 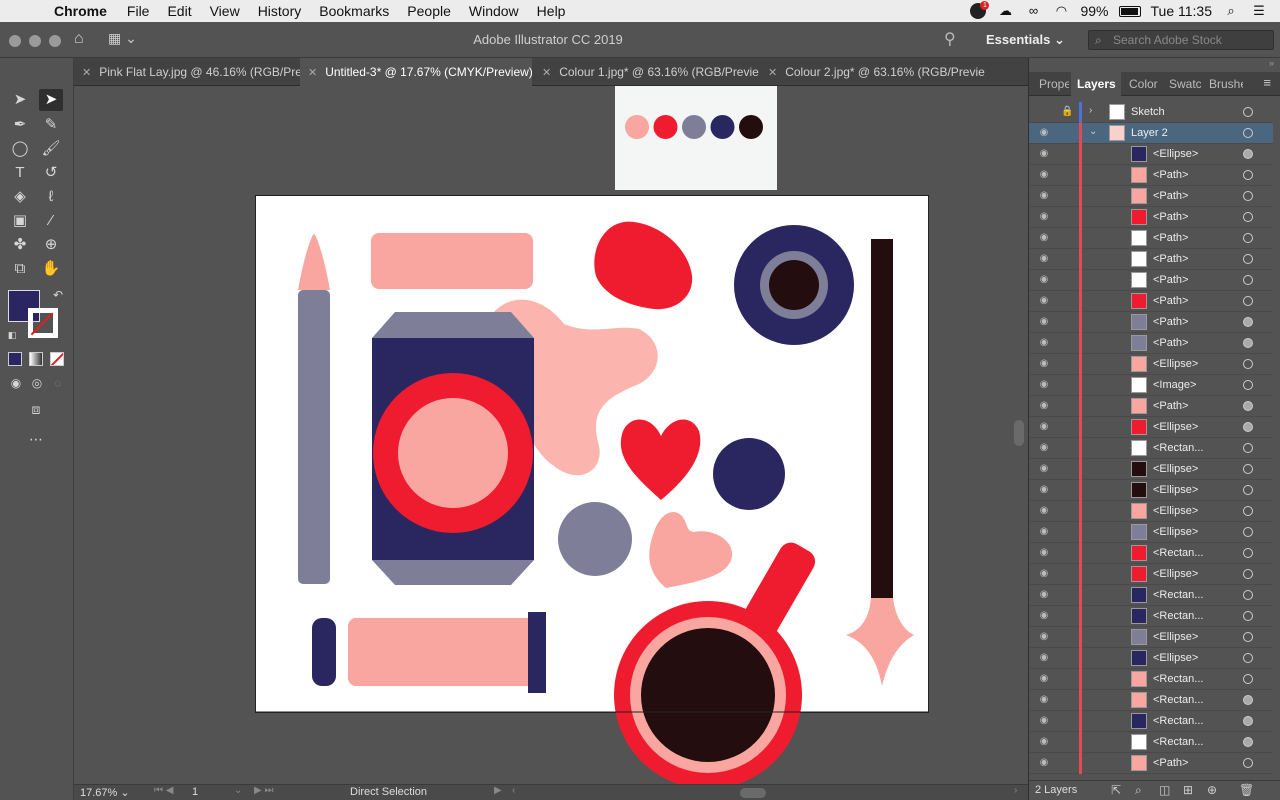 I want to click on menu-history: History, so click(x=280, y=11).